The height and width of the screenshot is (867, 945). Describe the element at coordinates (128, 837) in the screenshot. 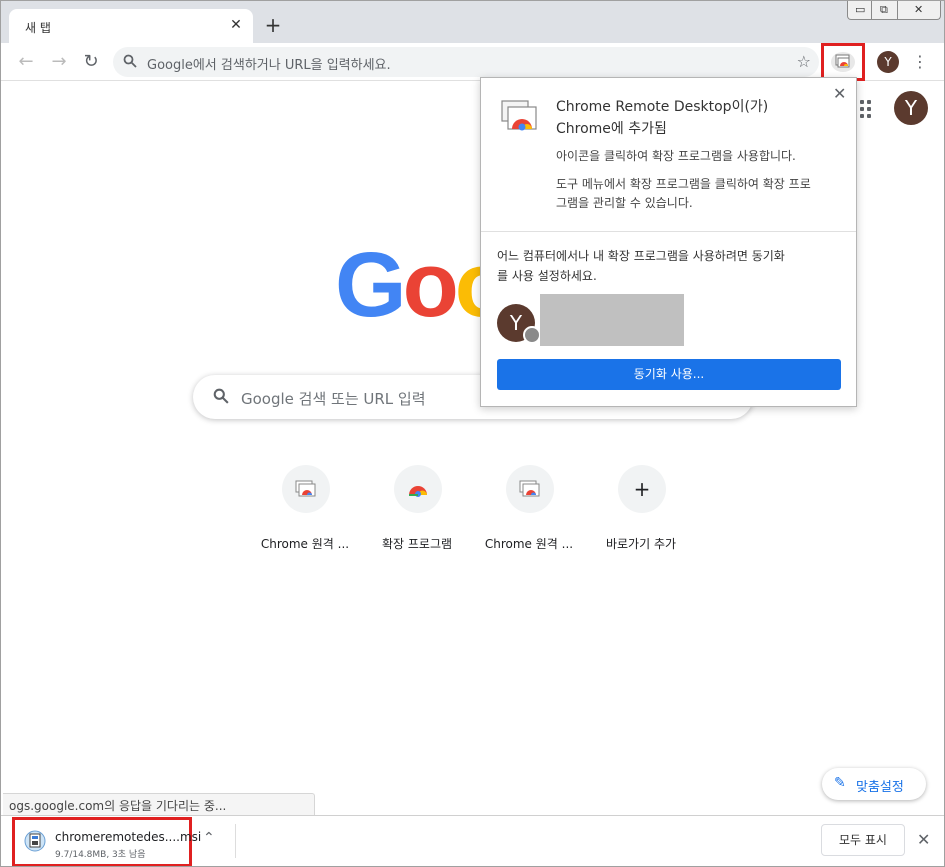

I see `download-file-name: chromeremotedes....msi` at that location.